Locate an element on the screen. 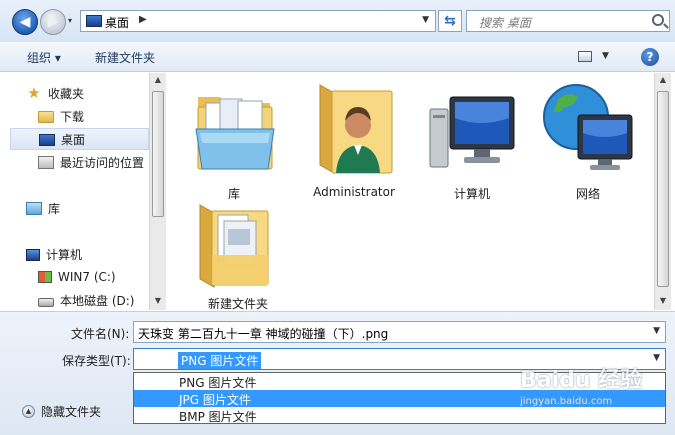 The width and height of the screenshot is (675, 435). watermark-url: jingyan.baidu.com is located at coordinates (566, 401).